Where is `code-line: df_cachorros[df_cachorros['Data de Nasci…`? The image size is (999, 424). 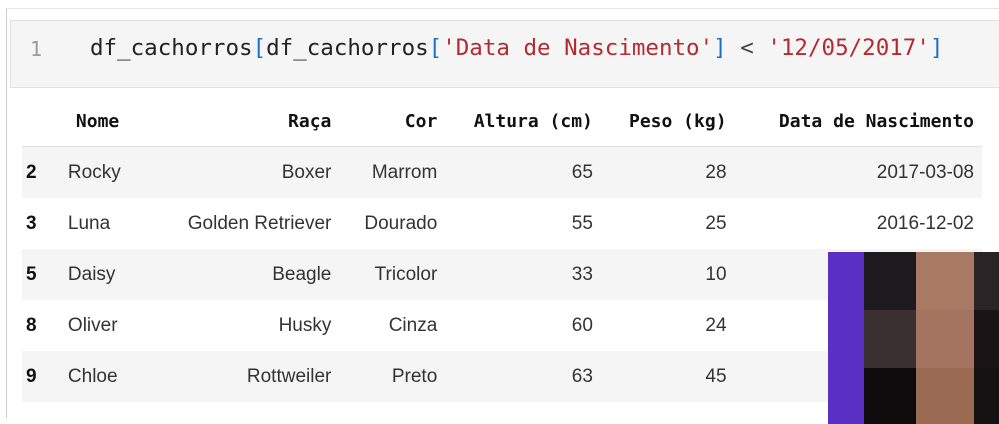 code-line: df_cachorros[df_cachorros['Data de Nasci… is located at coordinates (516, 48).